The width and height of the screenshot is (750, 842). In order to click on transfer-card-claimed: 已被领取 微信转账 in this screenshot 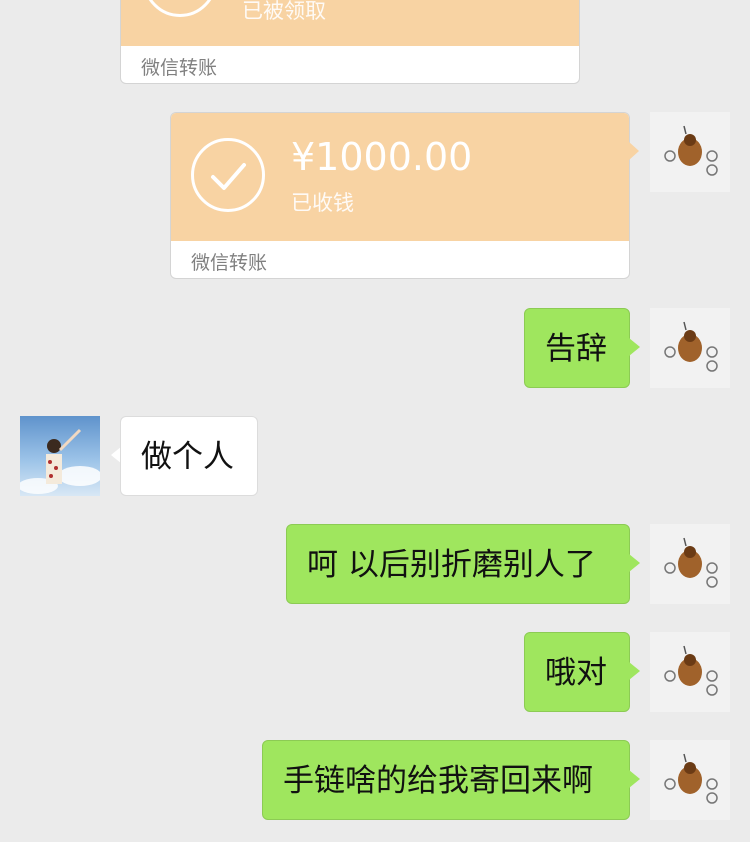, I will do `click(350, 42)`.